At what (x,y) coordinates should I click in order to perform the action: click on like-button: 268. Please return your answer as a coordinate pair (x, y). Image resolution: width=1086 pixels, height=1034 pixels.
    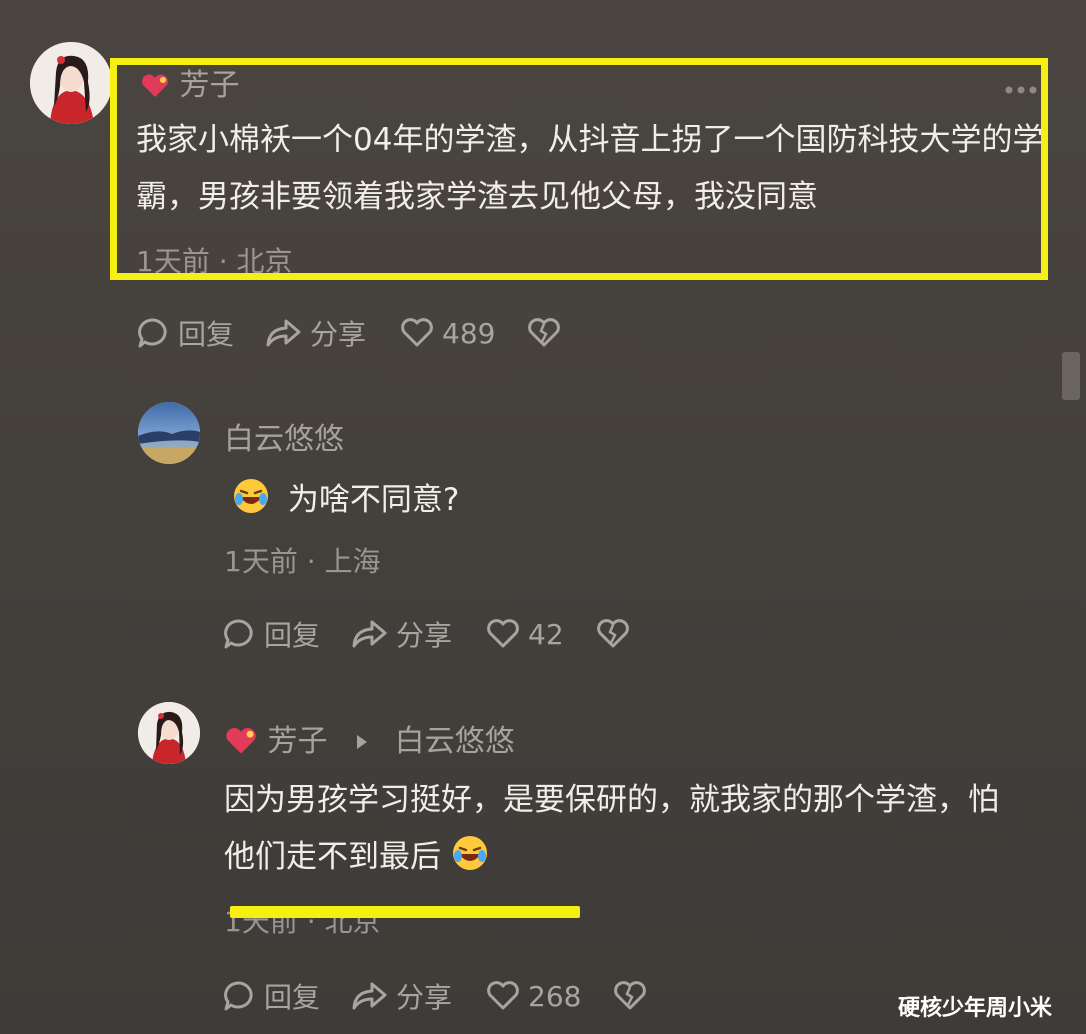
    Looking at the image, I should click on (533, 996).